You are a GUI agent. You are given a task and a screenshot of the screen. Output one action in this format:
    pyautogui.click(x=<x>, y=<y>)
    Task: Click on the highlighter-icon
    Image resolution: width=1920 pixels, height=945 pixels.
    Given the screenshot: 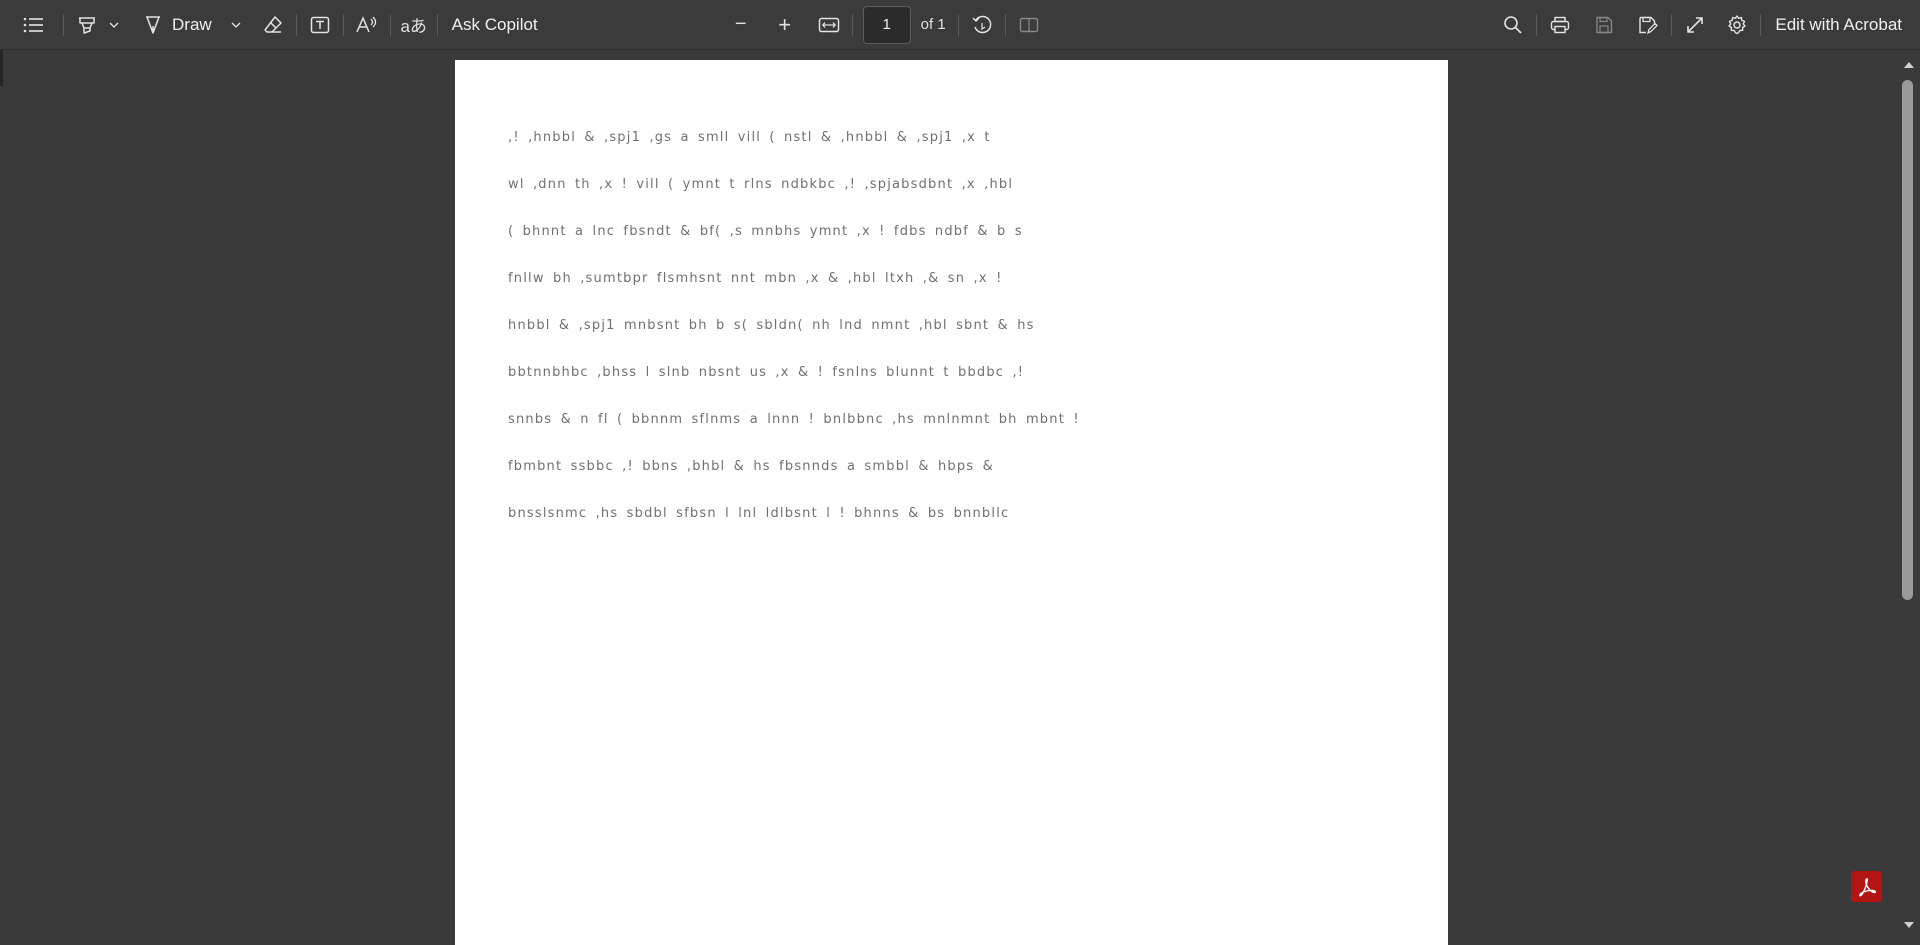 What is the action you would take?
    pyautogui.click(x=87, y=25)
    